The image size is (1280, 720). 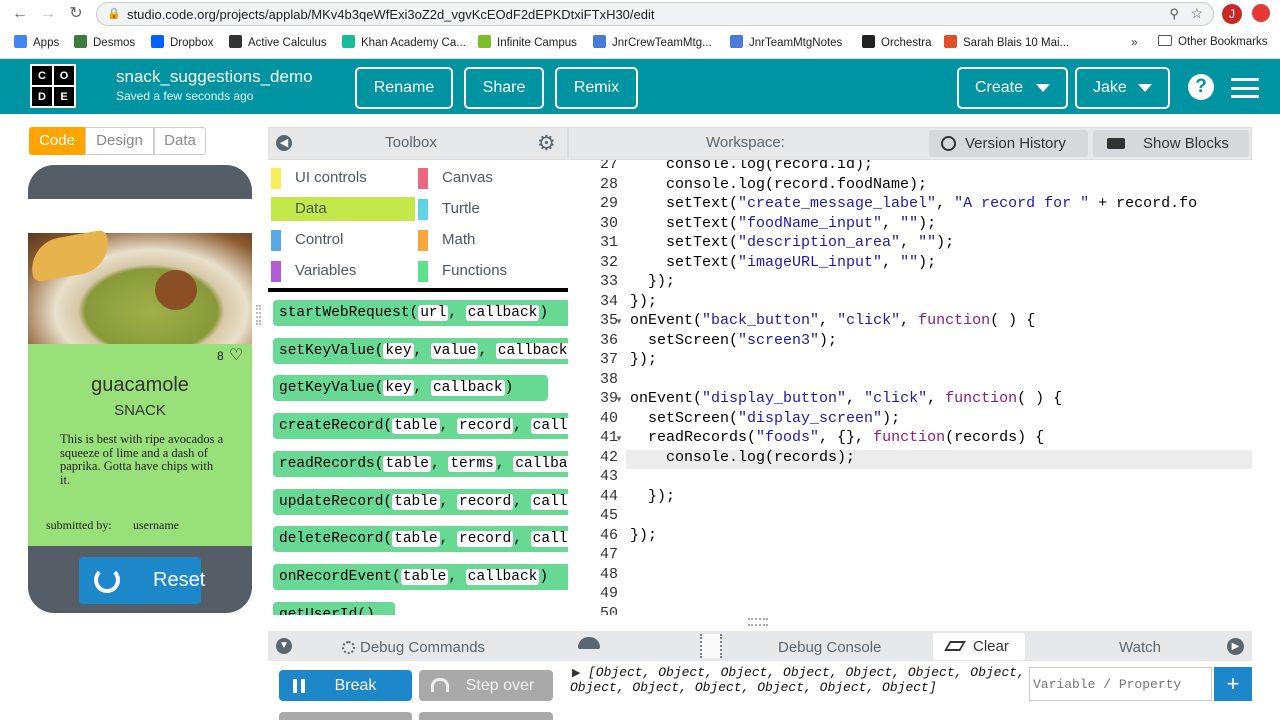 What do you see at coordinates (608, 359) in the screenshot?
I see `line-number: 37` at bounding box center [608, 359].